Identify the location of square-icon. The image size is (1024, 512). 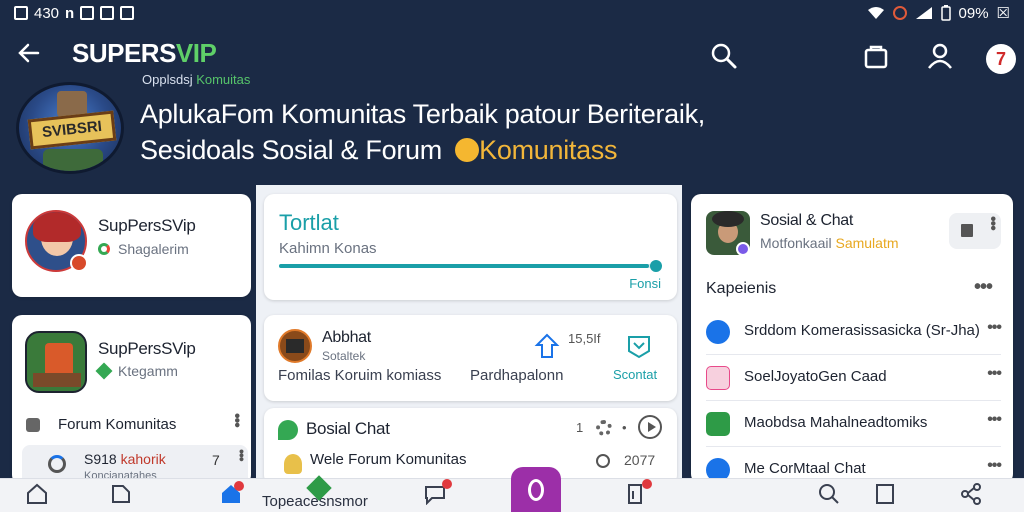
(886, 495).